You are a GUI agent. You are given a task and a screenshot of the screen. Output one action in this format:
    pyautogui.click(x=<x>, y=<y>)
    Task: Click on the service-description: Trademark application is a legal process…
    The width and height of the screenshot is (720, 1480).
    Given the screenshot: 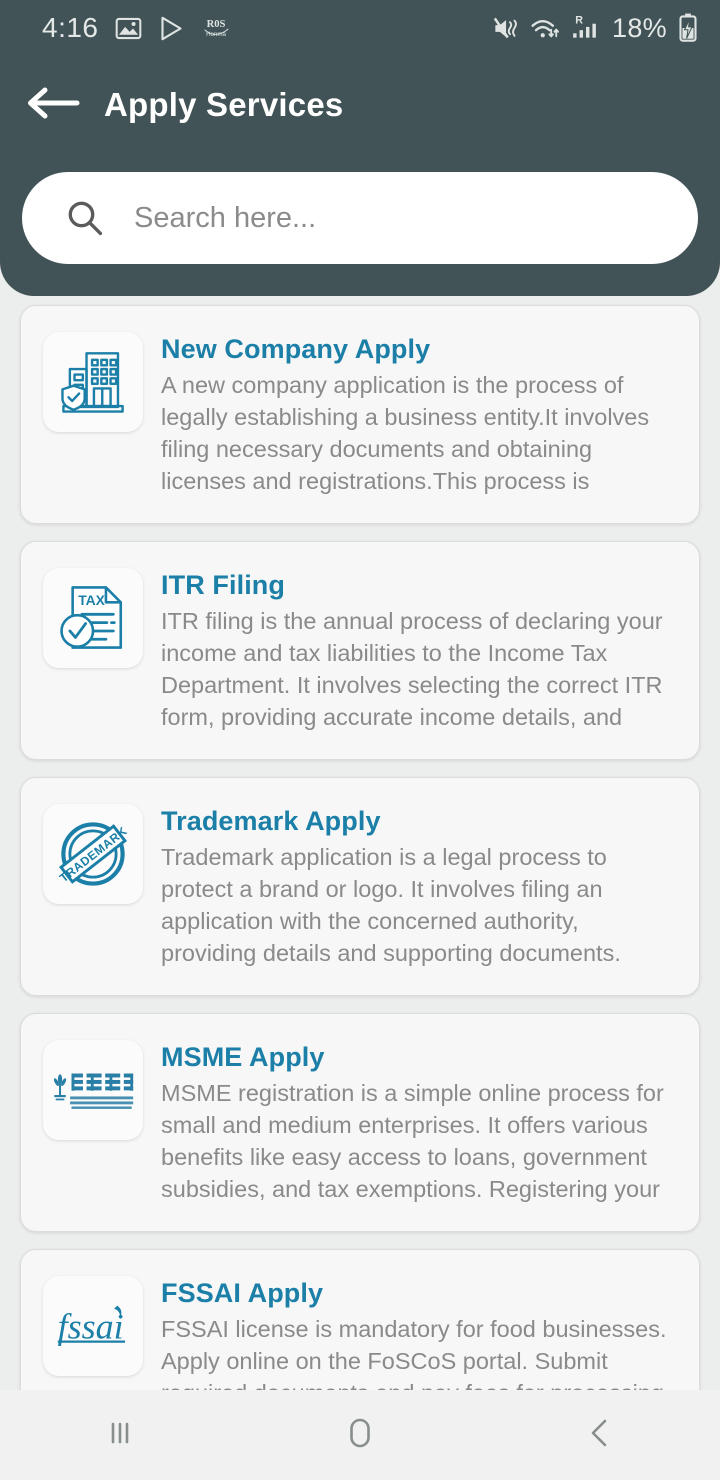 What is the action you would take?
    pyautogui.click(x=391, y=905)
    